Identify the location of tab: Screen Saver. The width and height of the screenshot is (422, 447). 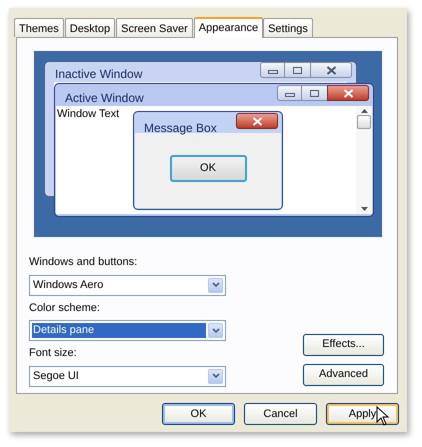
(154, 27).